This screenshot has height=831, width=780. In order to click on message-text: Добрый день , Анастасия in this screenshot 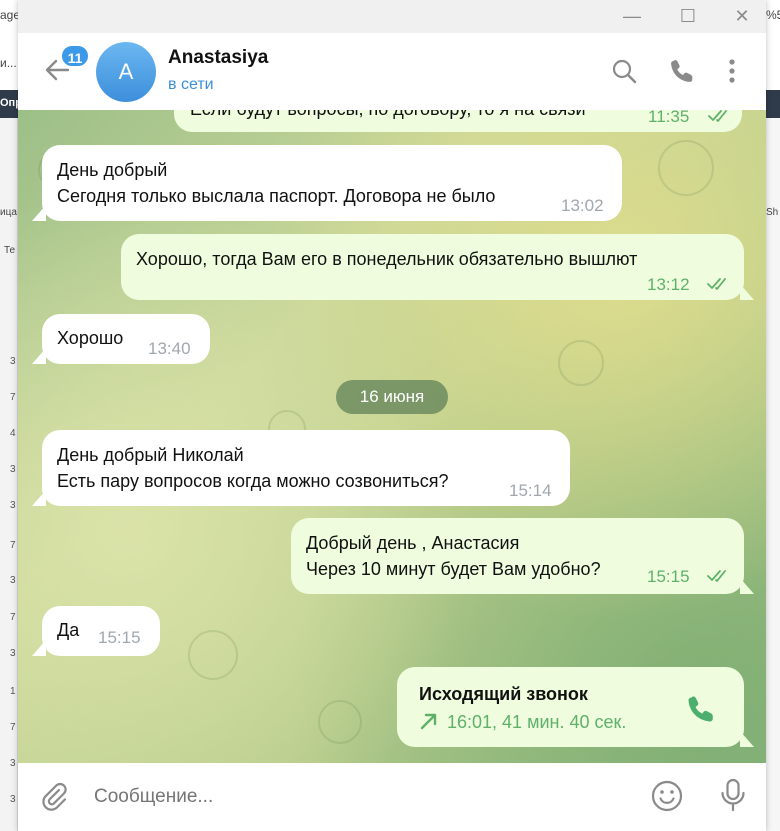, I will do `click(413, 543)`.